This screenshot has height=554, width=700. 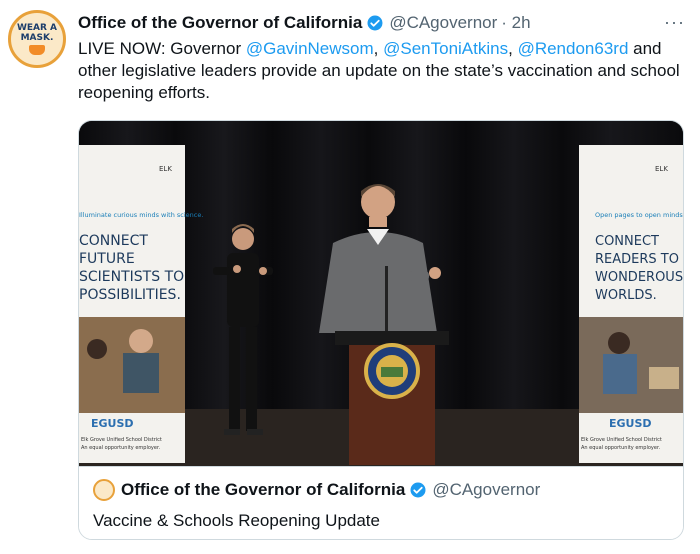 What do you see at coordinates (515, 23) in the screenshot?
I see `tweet-time: · 2h` at bounding box center [515, 23].